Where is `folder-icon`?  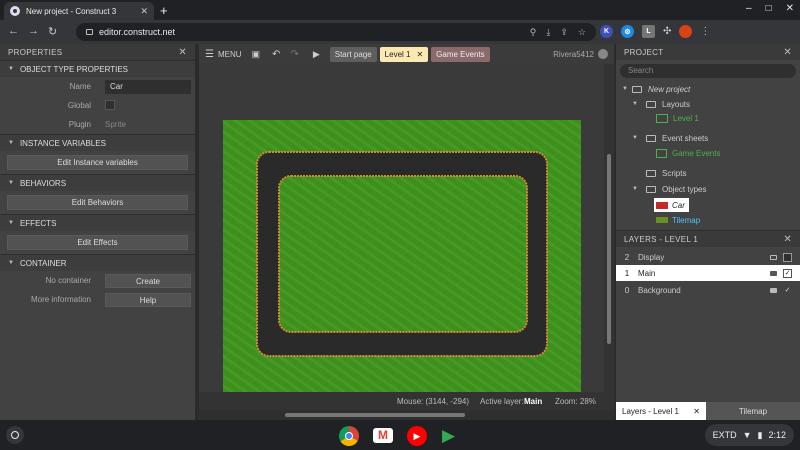
folder-icon is located at coordinates (651, 173).